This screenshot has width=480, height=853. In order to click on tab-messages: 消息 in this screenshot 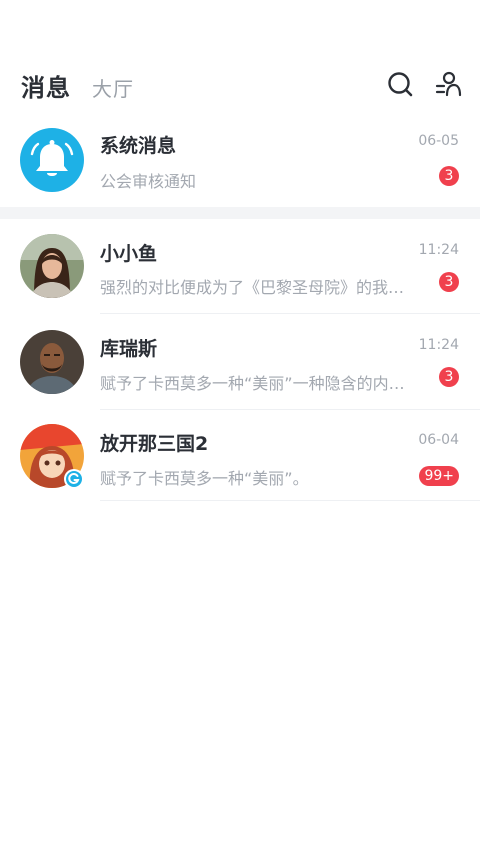, I will do `click(46, 85)`.